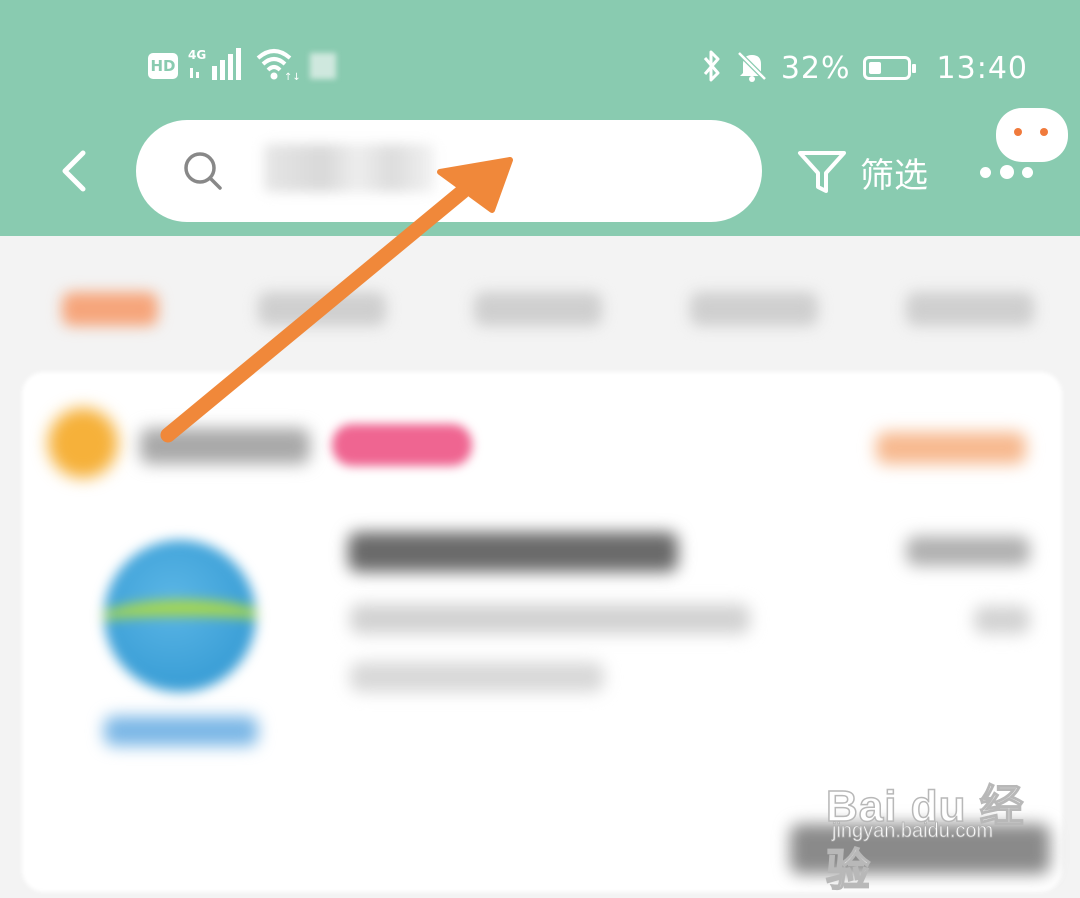 The width and height of the screenshot is (1080, 898). I want to click on category-tabs-blurred, so click(540, 300).